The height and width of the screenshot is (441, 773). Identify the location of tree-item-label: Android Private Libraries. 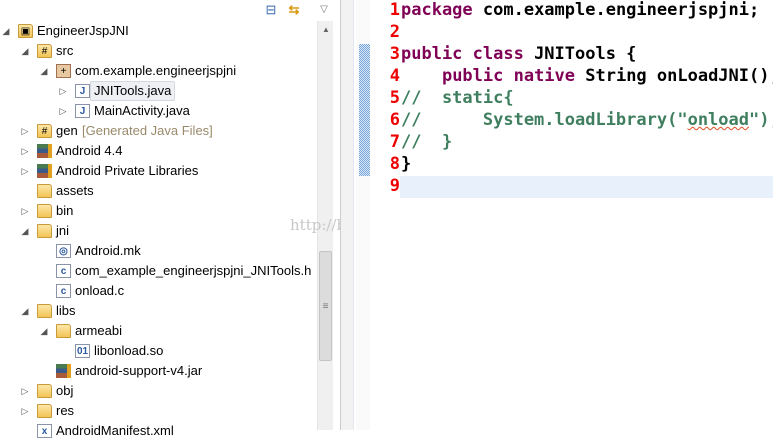
(127, 171).